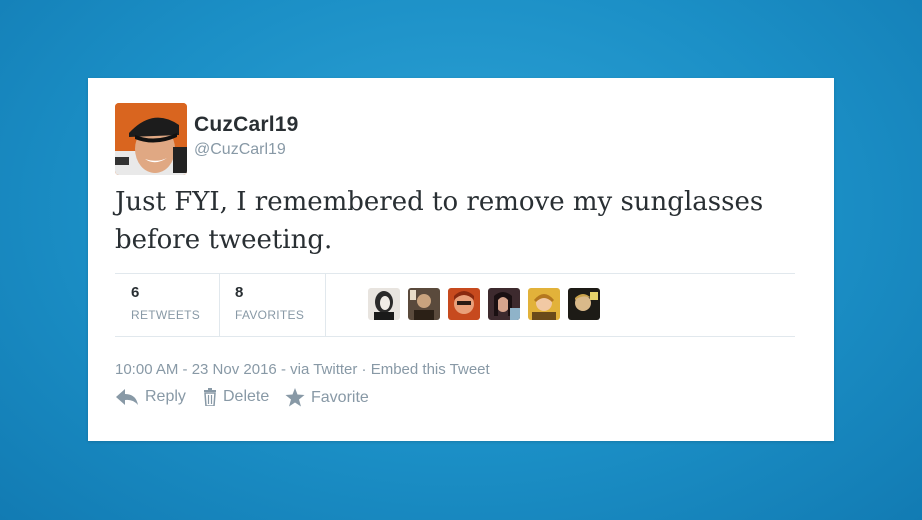 The width and height of the screenshot is (922, 520). What do you see at coordinates (272, 305) in the screenshot?
I see `favorites-stat: 8 FAVORITES` at bounding box center [272, 305].